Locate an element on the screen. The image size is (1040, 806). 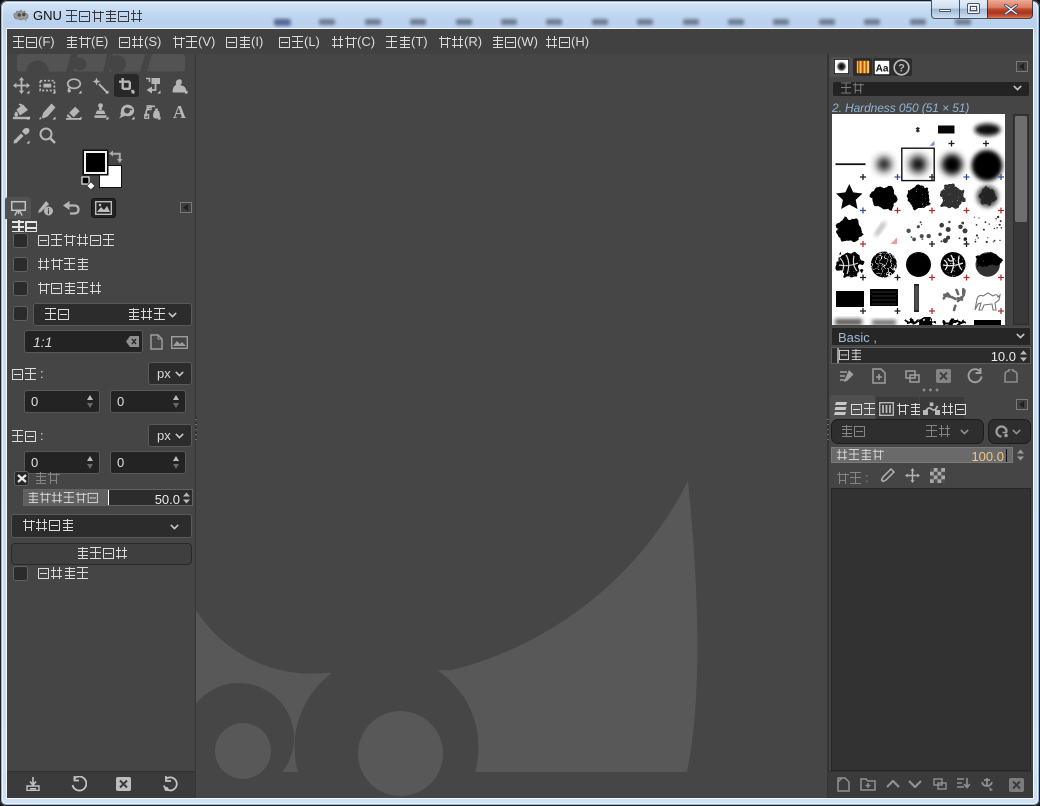
svg-text: Aa is located at coordinates (882, 69).